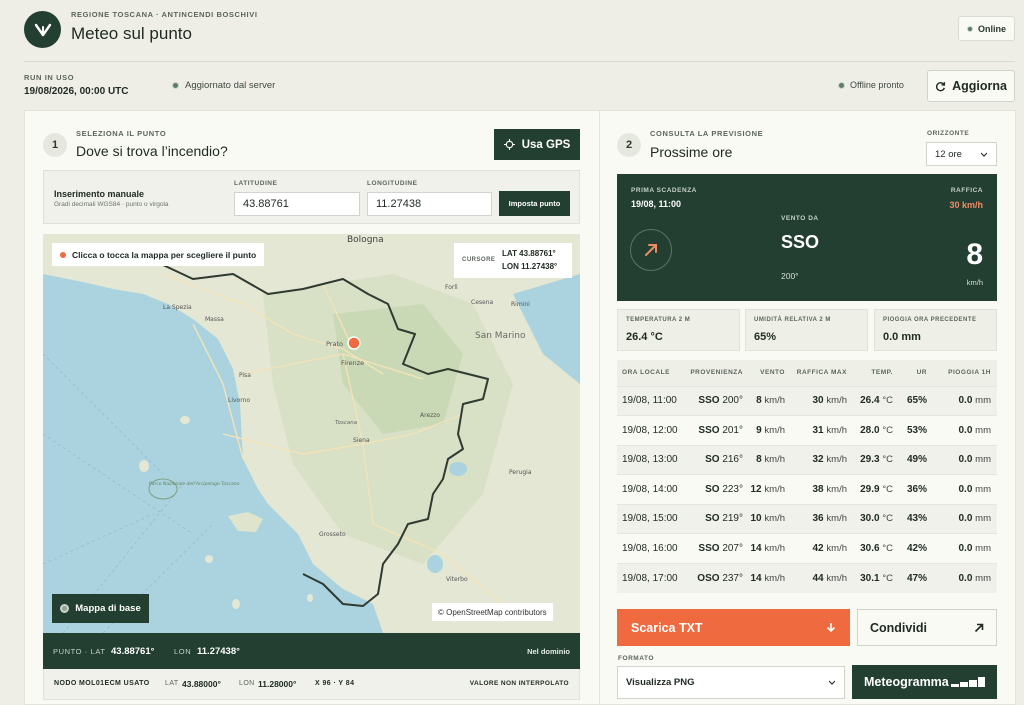 The width and height of the screenshot is (1024, 705). I want to click on basemap-button: Mappa di base, so click(100, 608).